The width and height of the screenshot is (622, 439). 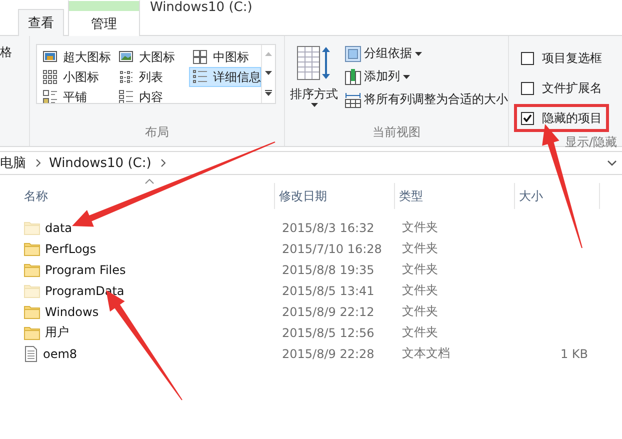 I want to click on breadcrumb: Windows10 (C:), so click(x=102, y=163).